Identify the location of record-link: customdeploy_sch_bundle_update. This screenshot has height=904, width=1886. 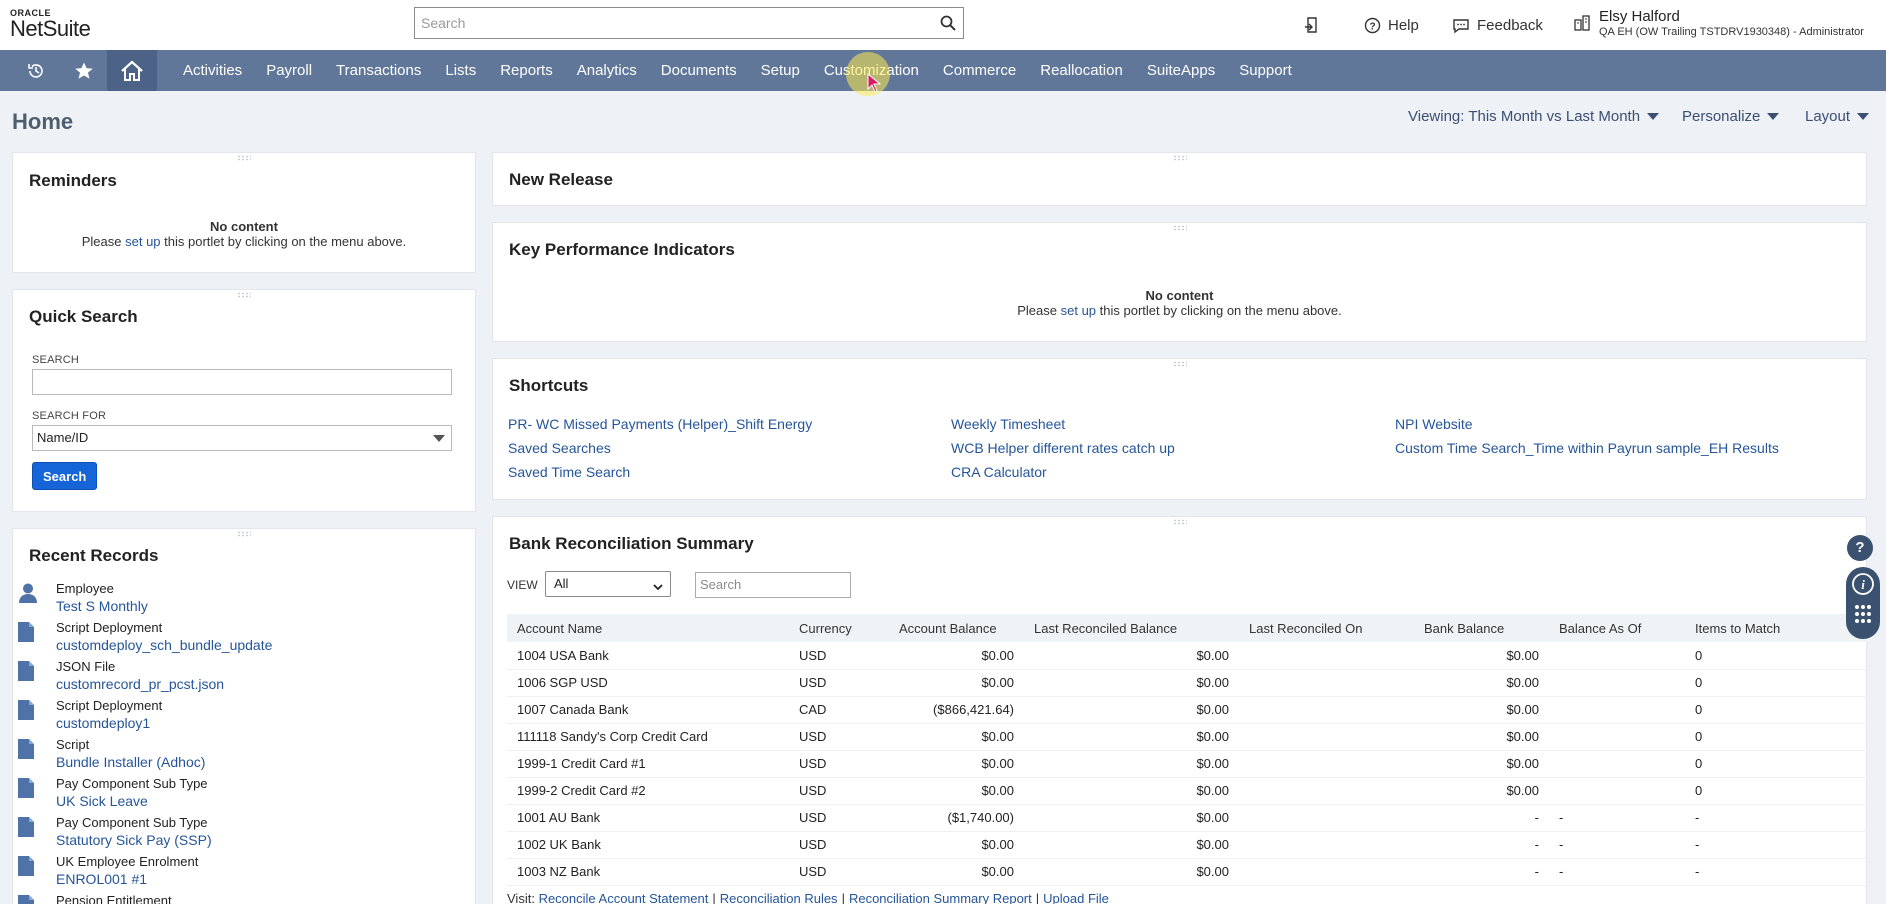
(164, 645).